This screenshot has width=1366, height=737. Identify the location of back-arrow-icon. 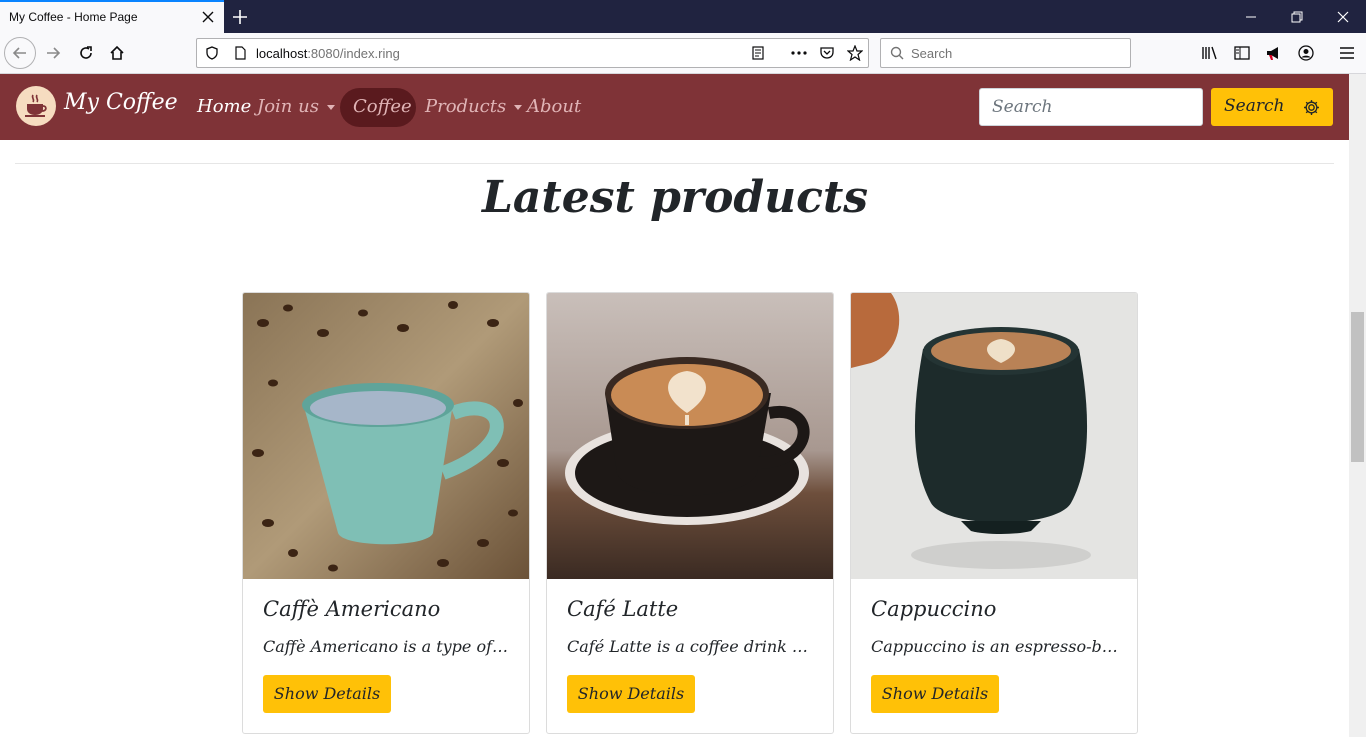
(19, 53).